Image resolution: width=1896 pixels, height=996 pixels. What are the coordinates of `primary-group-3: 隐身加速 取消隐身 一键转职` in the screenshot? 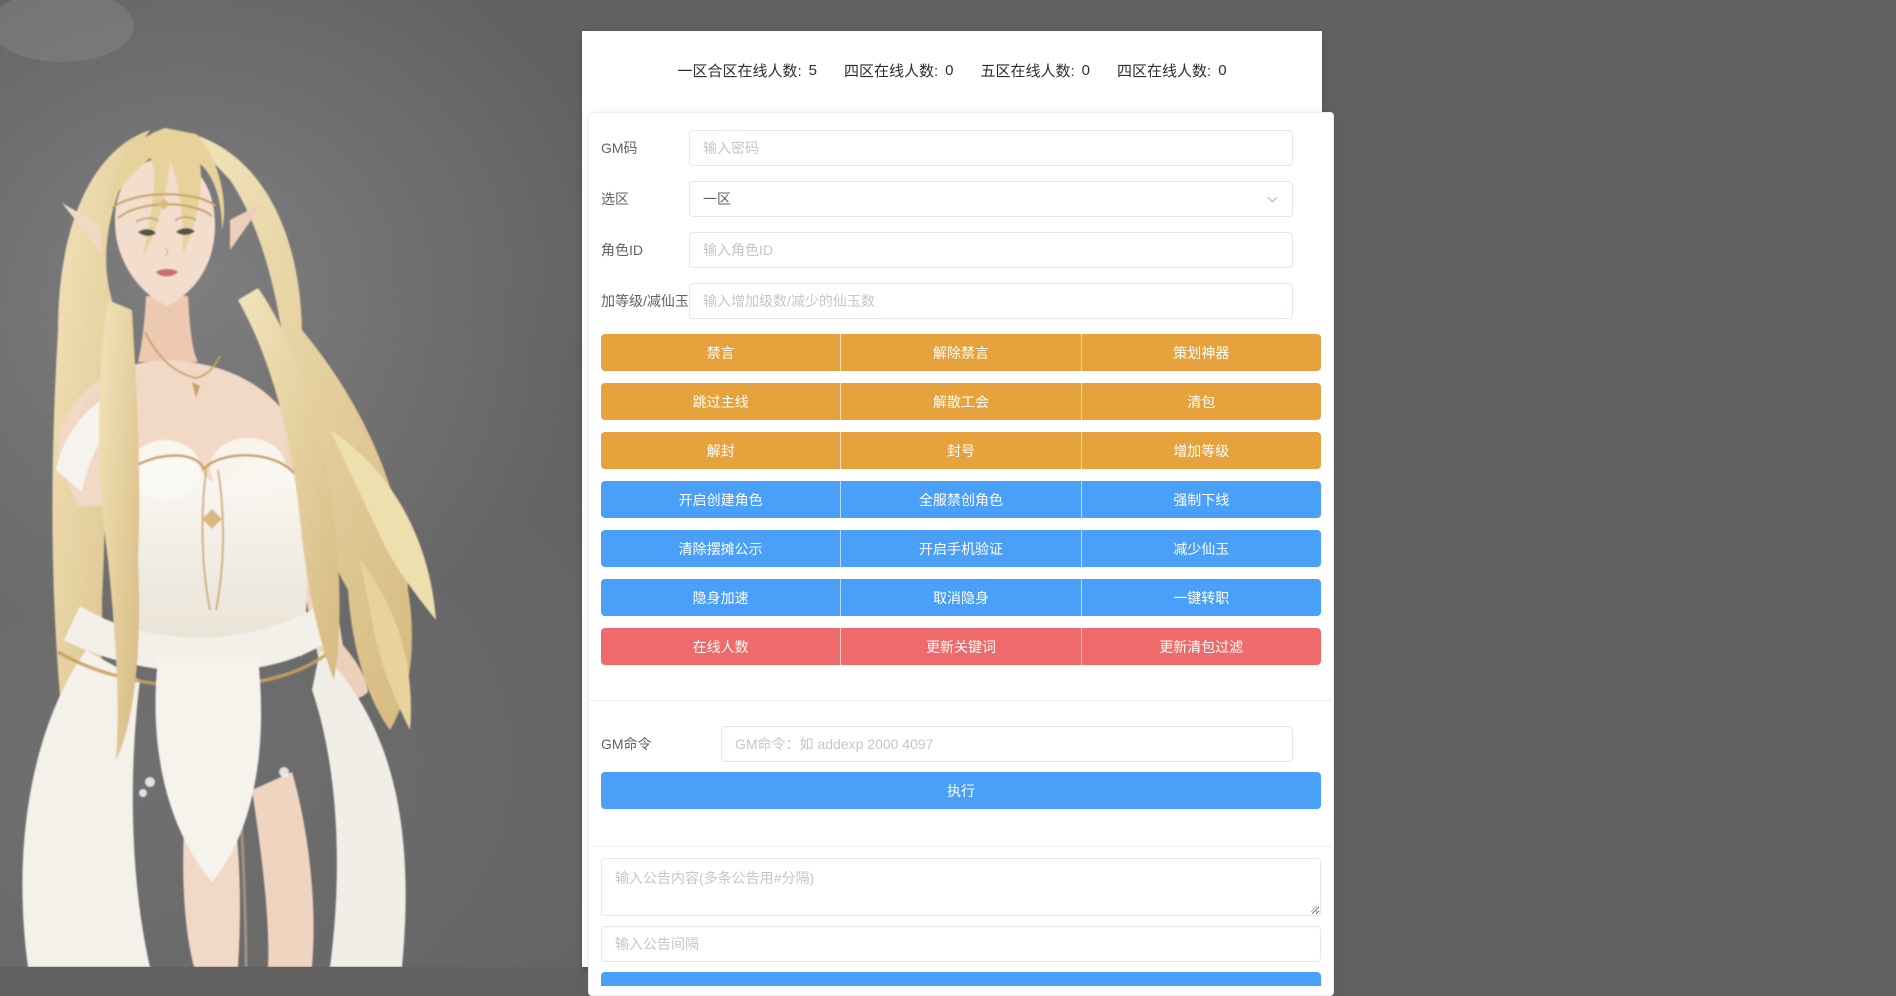 It's located at (961, 597).